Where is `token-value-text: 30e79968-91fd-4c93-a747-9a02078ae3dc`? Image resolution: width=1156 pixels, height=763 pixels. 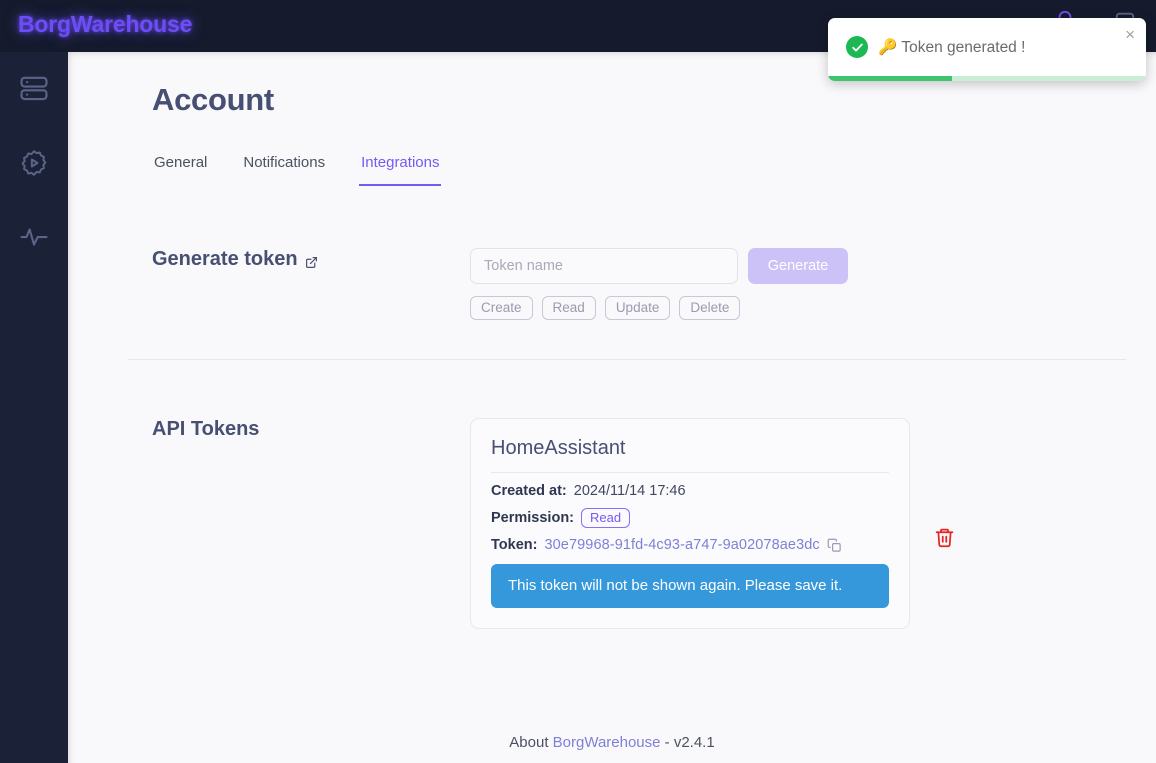
token-value-text: 30e79968-91fd-4c93-a747-9a02078ae3dc is located at coordinates (682, 545).